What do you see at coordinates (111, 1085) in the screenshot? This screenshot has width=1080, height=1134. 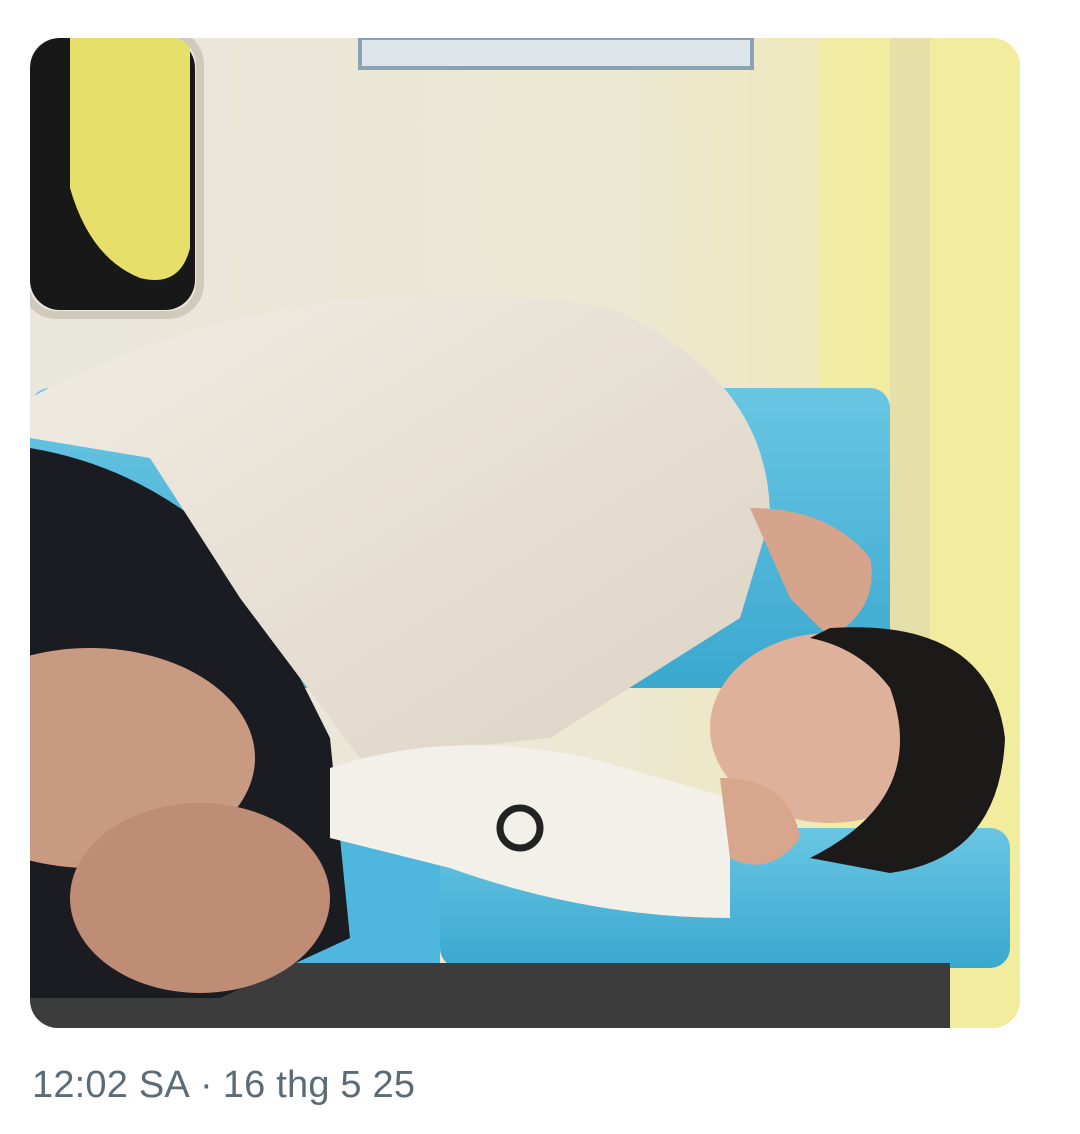 I see `post-time: 12:02 SA` at bounding box center [111, 1085].